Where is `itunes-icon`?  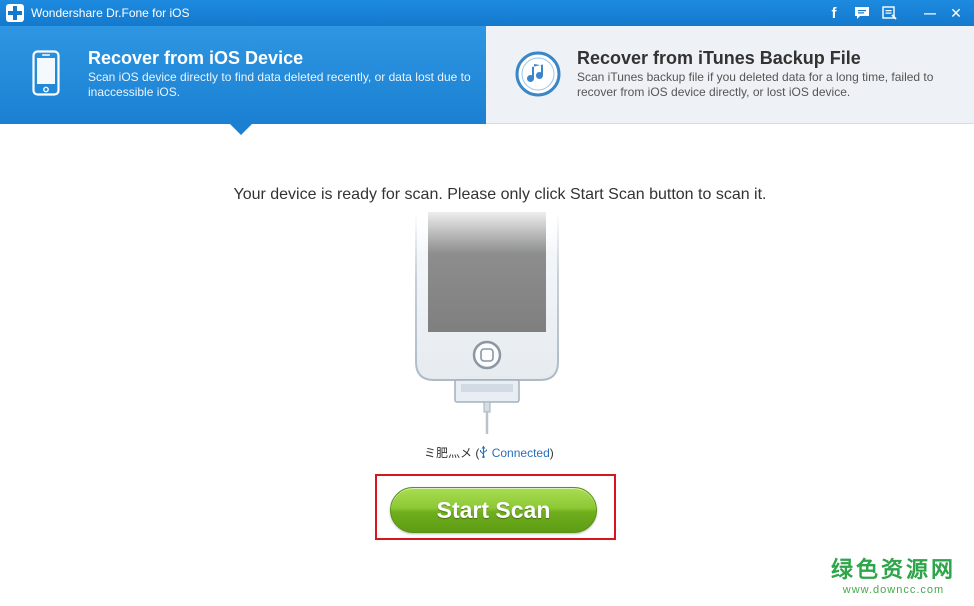 itunes-icon is located at coordinates (538, 74).